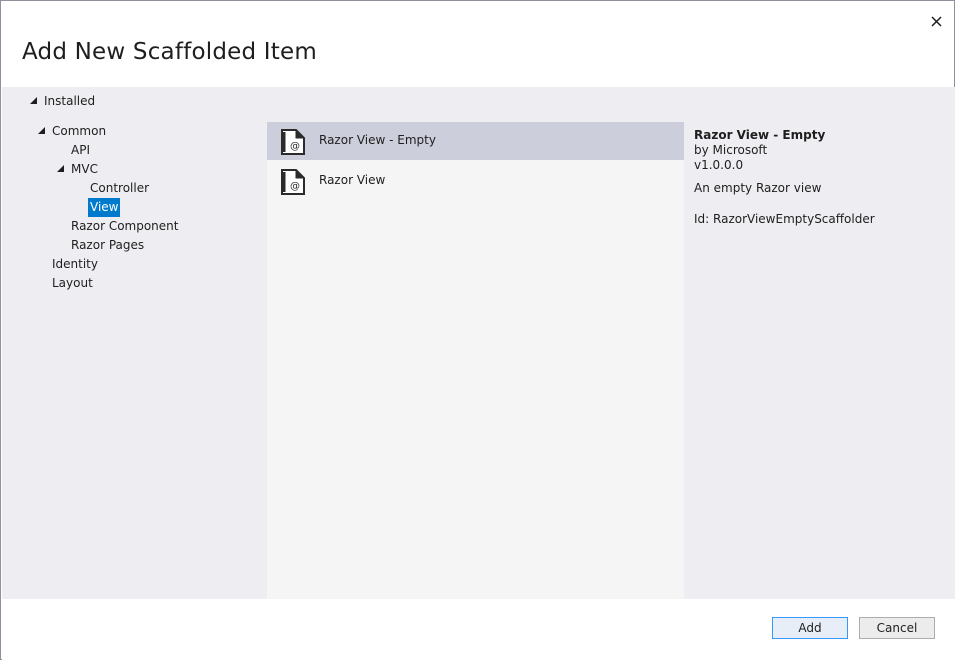 Image resolution: width=955 pixels, height=660 pixels. Describe the element at coordinates (897, 628) in the screenshot. I see `cancel-button: Cancel` at that location.